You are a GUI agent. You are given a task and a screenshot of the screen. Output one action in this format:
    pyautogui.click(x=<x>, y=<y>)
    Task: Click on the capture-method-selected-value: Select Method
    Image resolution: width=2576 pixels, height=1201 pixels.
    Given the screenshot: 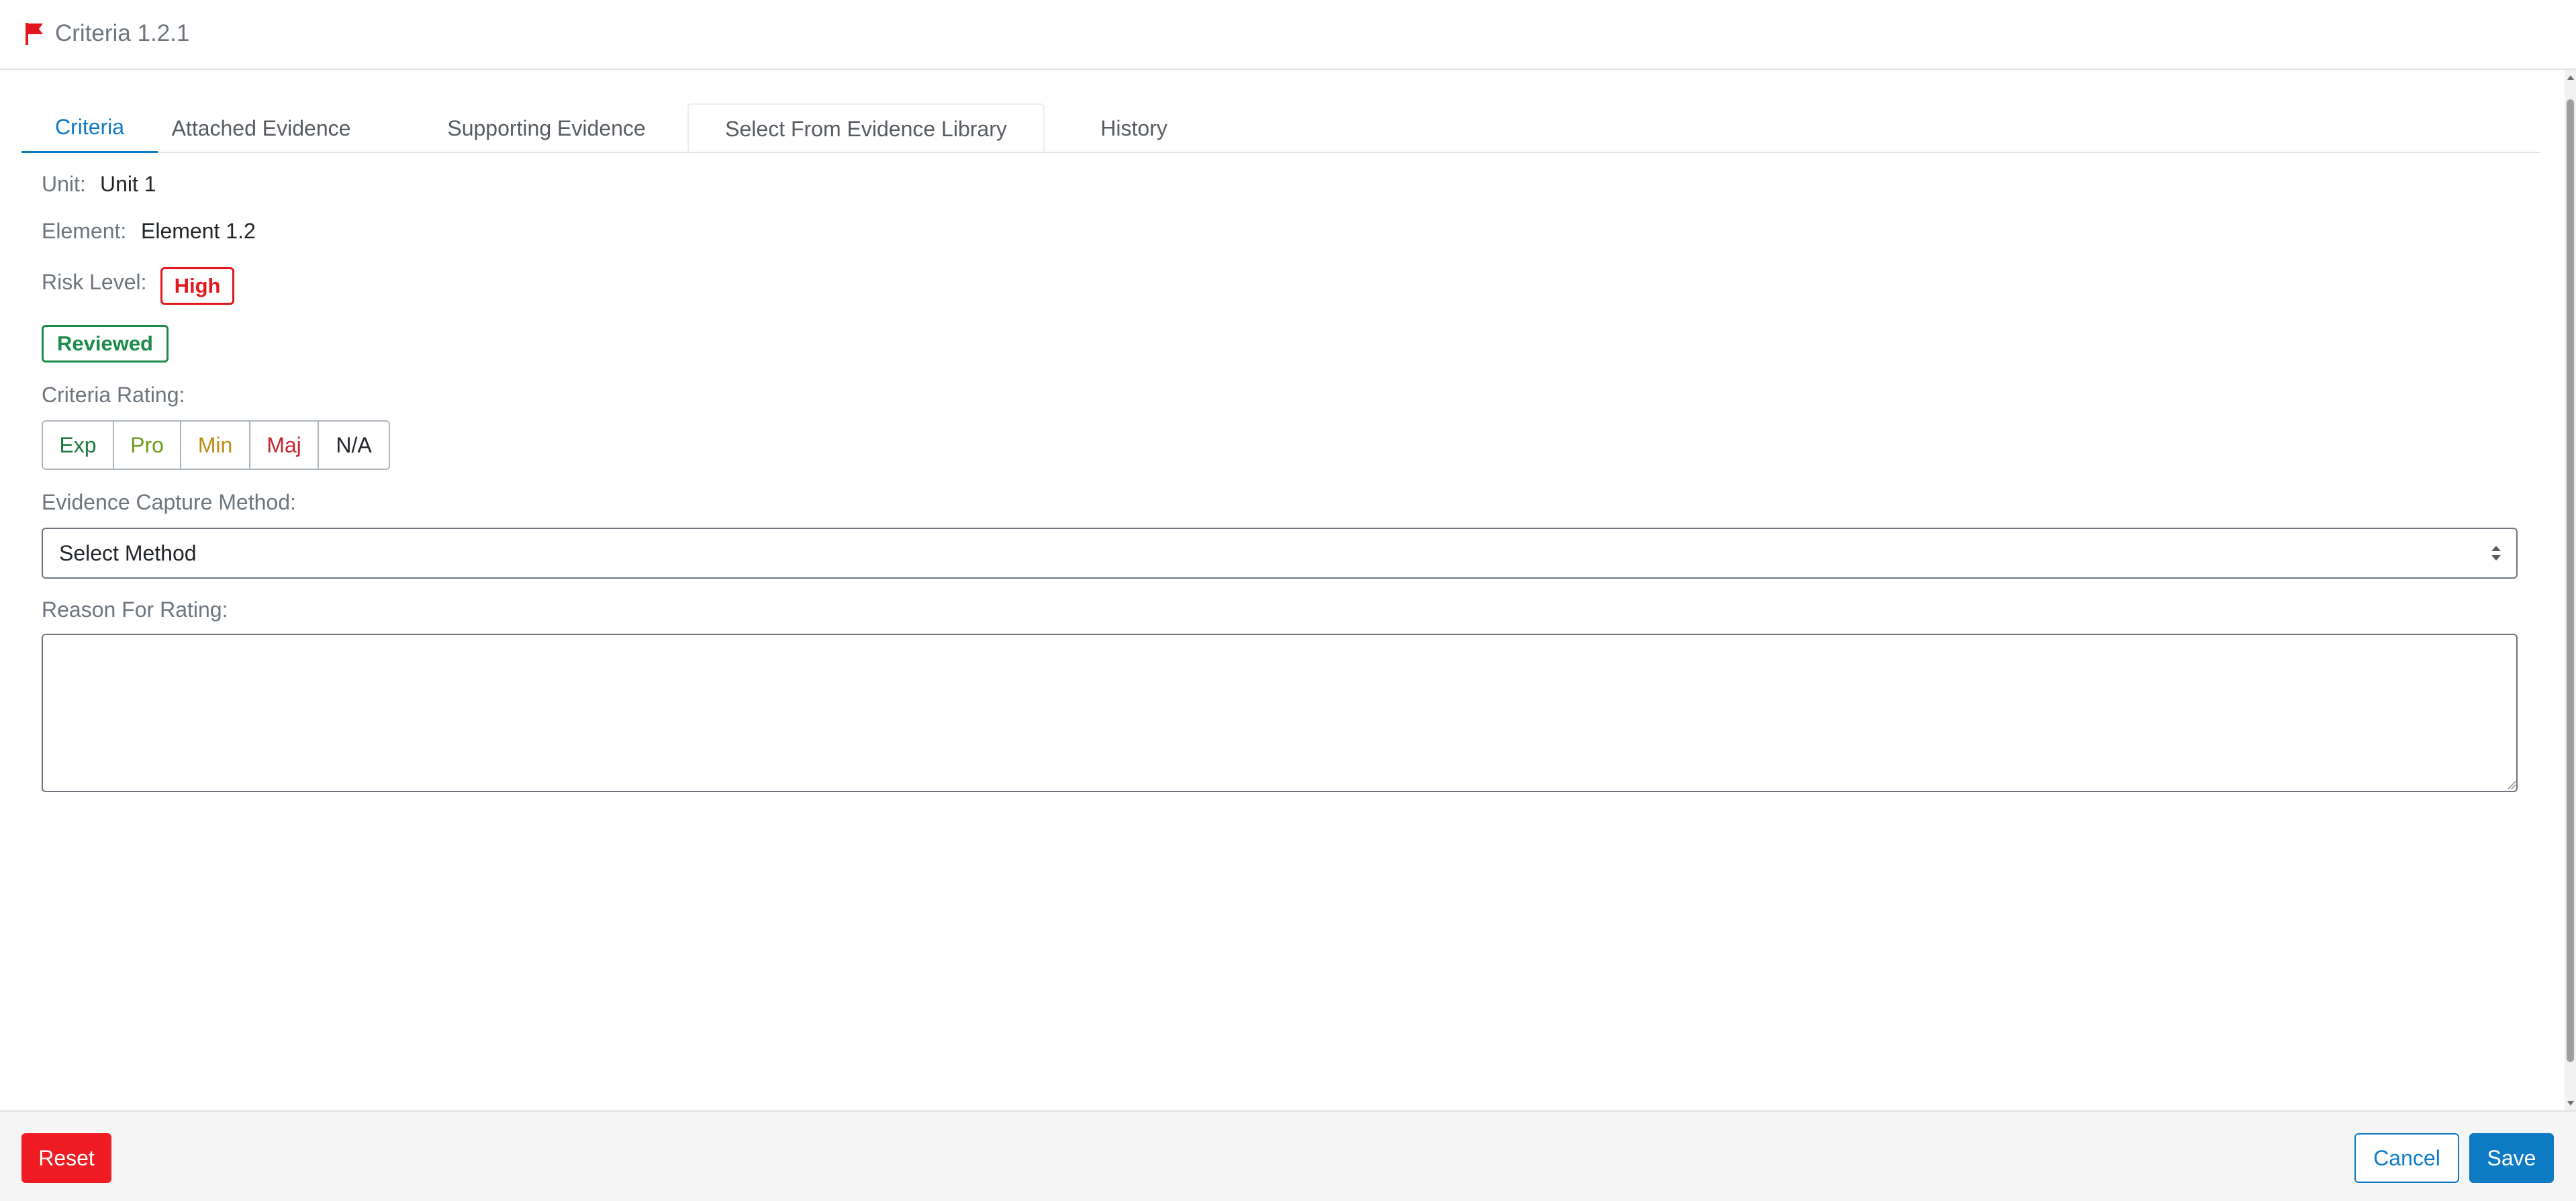 What is the action you would take?
    pyautogui.click(x=128, y=553)
    